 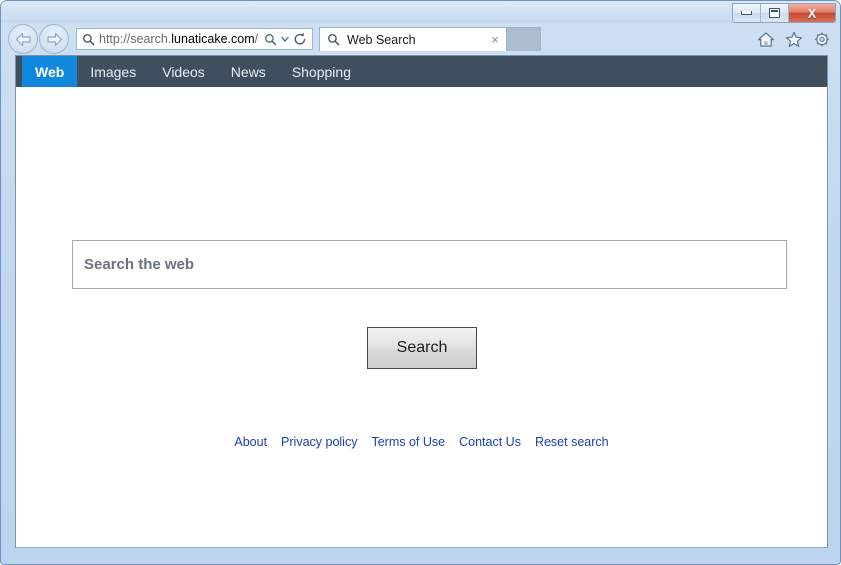 I want to click on url-path: /, so click(x=256, y=39).